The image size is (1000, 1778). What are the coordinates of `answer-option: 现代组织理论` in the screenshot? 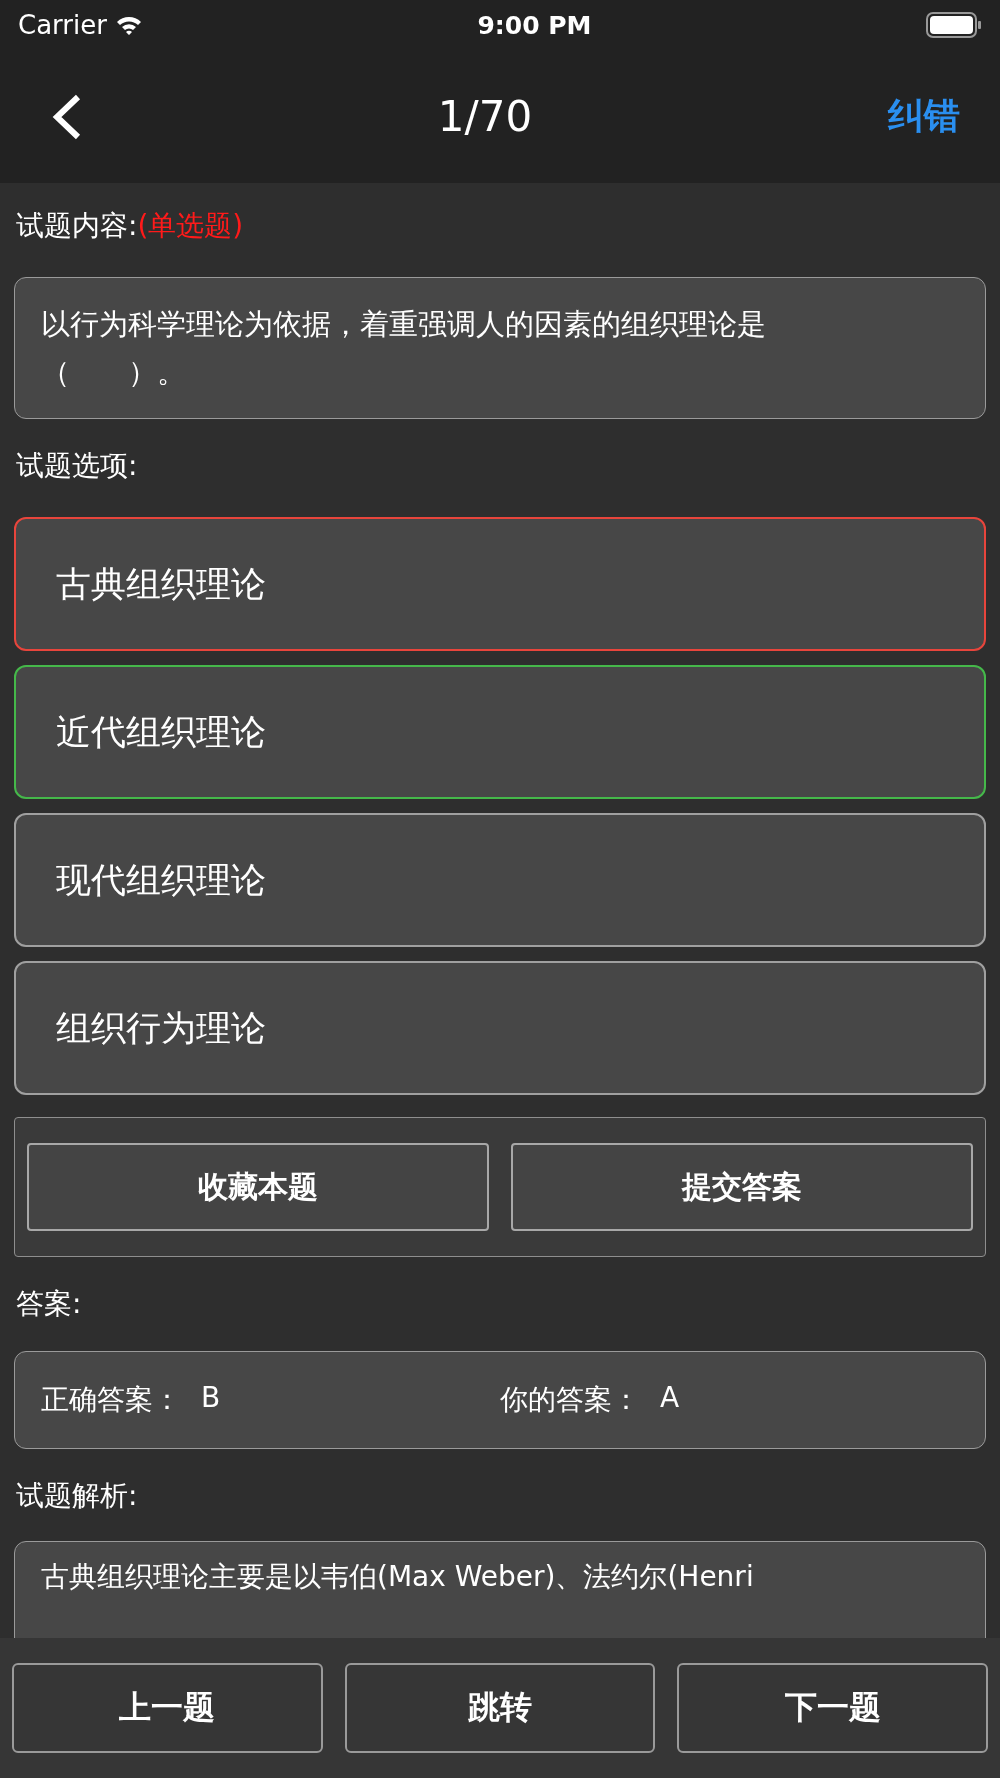 It's located at (500, 880).